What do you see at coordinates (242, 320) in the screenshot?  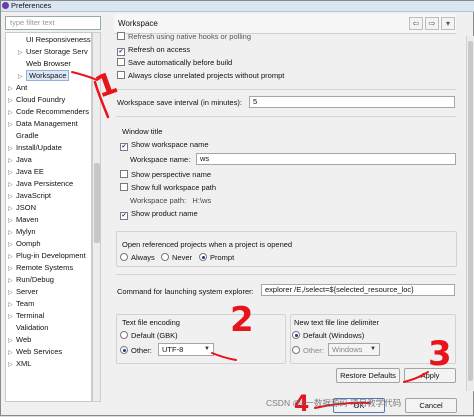 I see `annotation-number-2: 2` at bounding box center [242, 320].